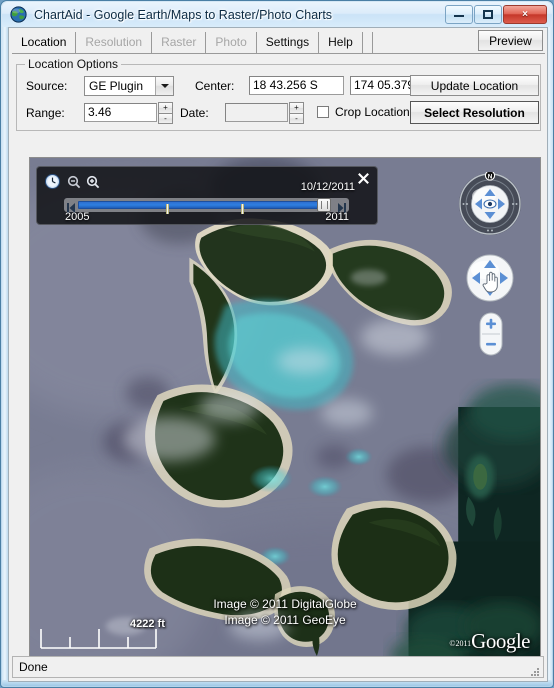  I want to click on tab-resolution: Resolution, so click(114, 42).